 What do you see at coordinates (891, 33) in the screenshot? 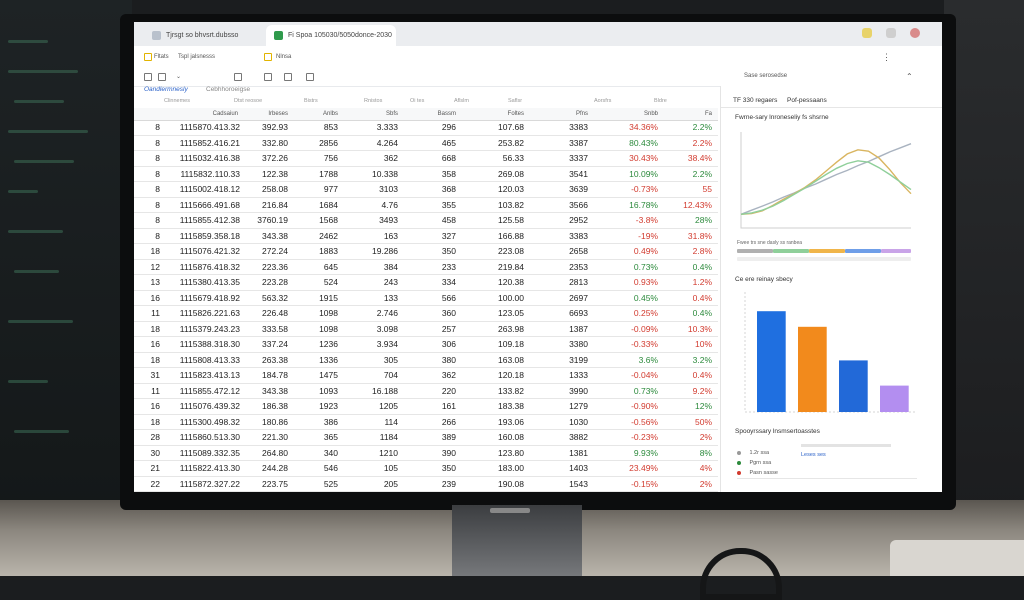
I see `bookmark-icon` at bounding box center [891, 33].